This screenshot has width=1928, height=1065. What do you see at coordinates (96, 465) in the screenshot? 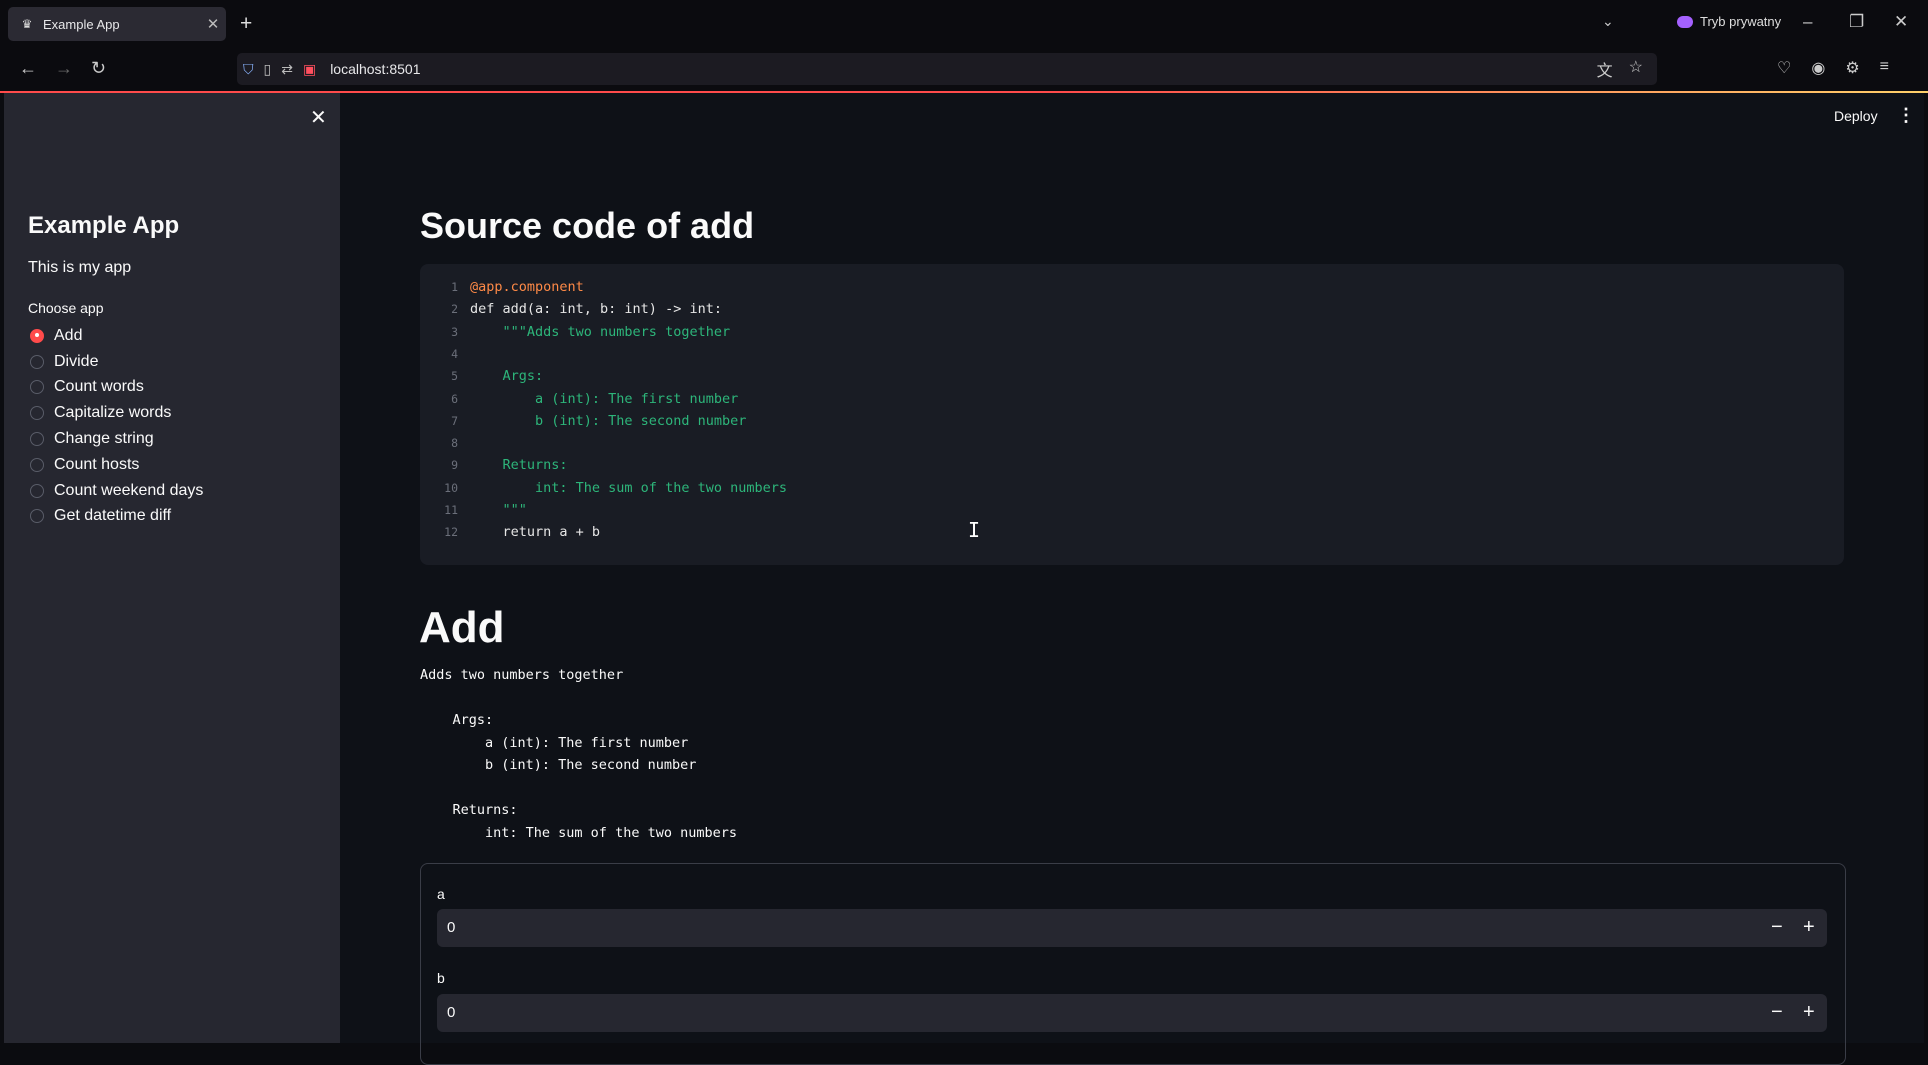
I see `radio-label: Count hosts` at bounding box center [96, 465].